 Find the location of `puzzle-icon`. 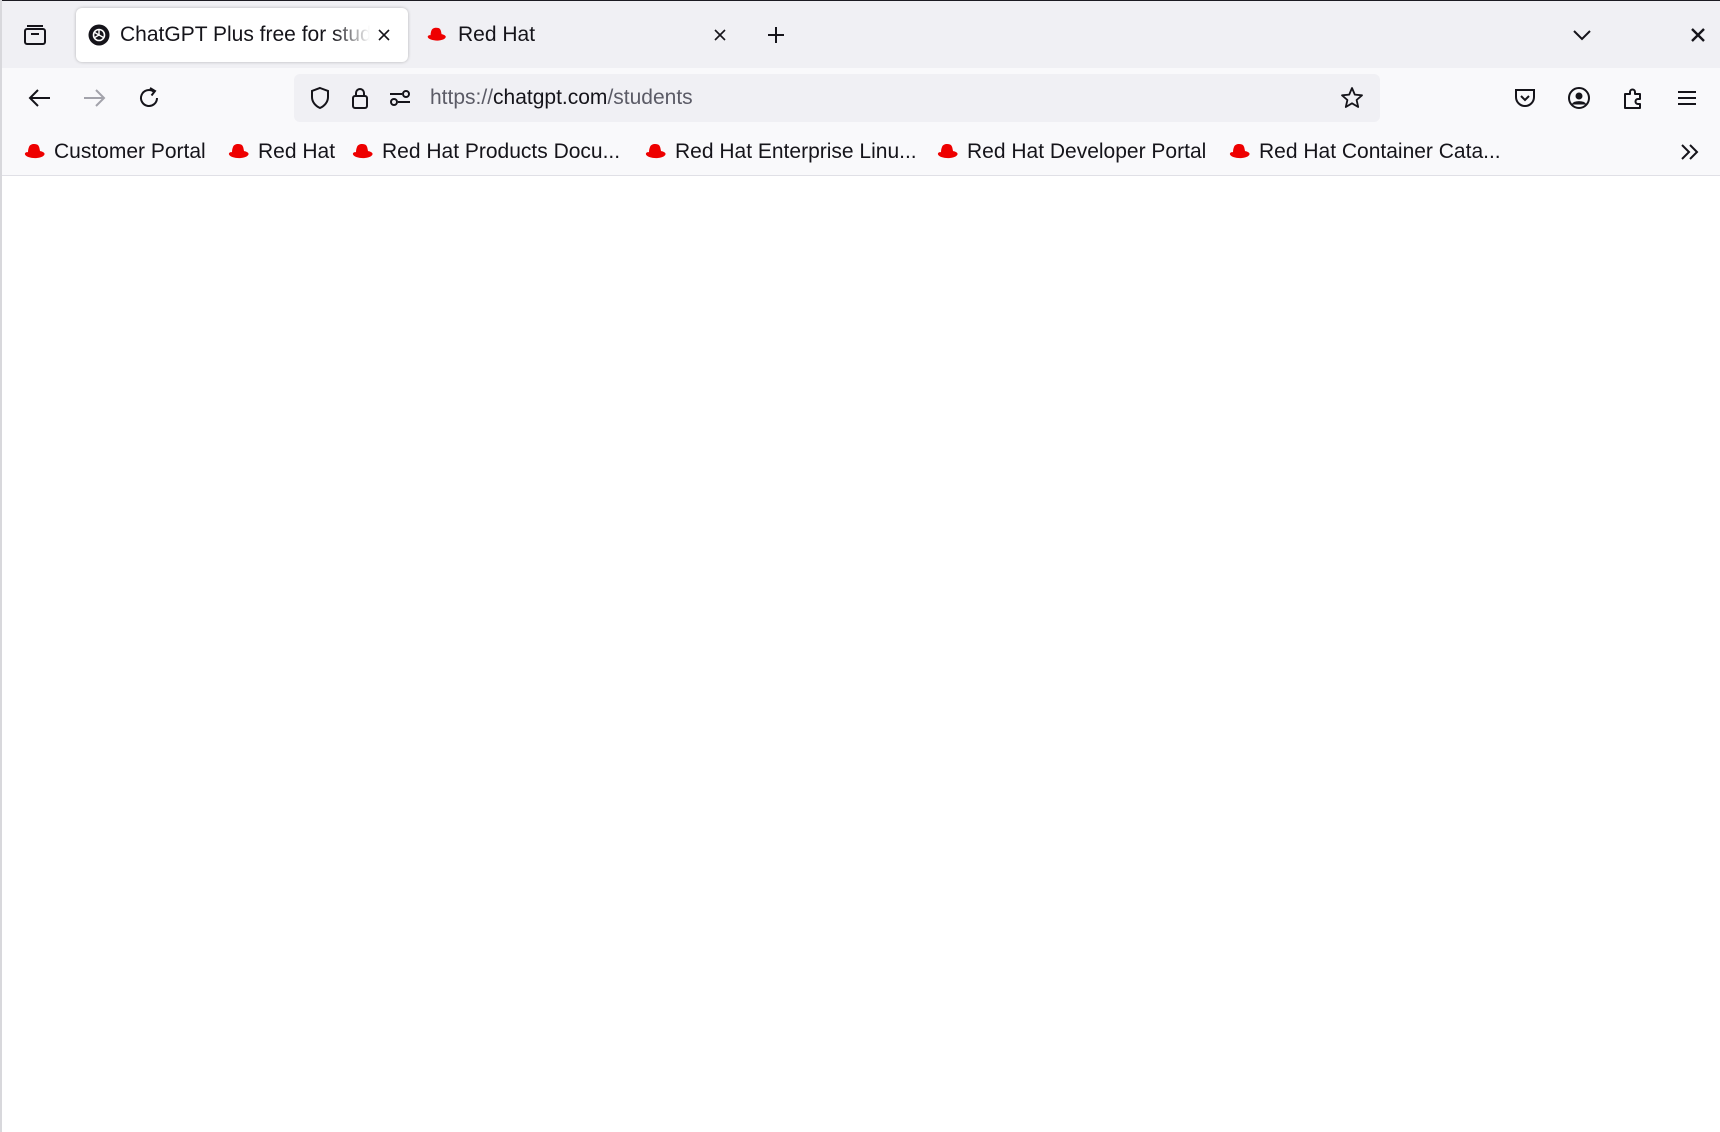

puzzle-icon is located at coordinates (1632, 98).